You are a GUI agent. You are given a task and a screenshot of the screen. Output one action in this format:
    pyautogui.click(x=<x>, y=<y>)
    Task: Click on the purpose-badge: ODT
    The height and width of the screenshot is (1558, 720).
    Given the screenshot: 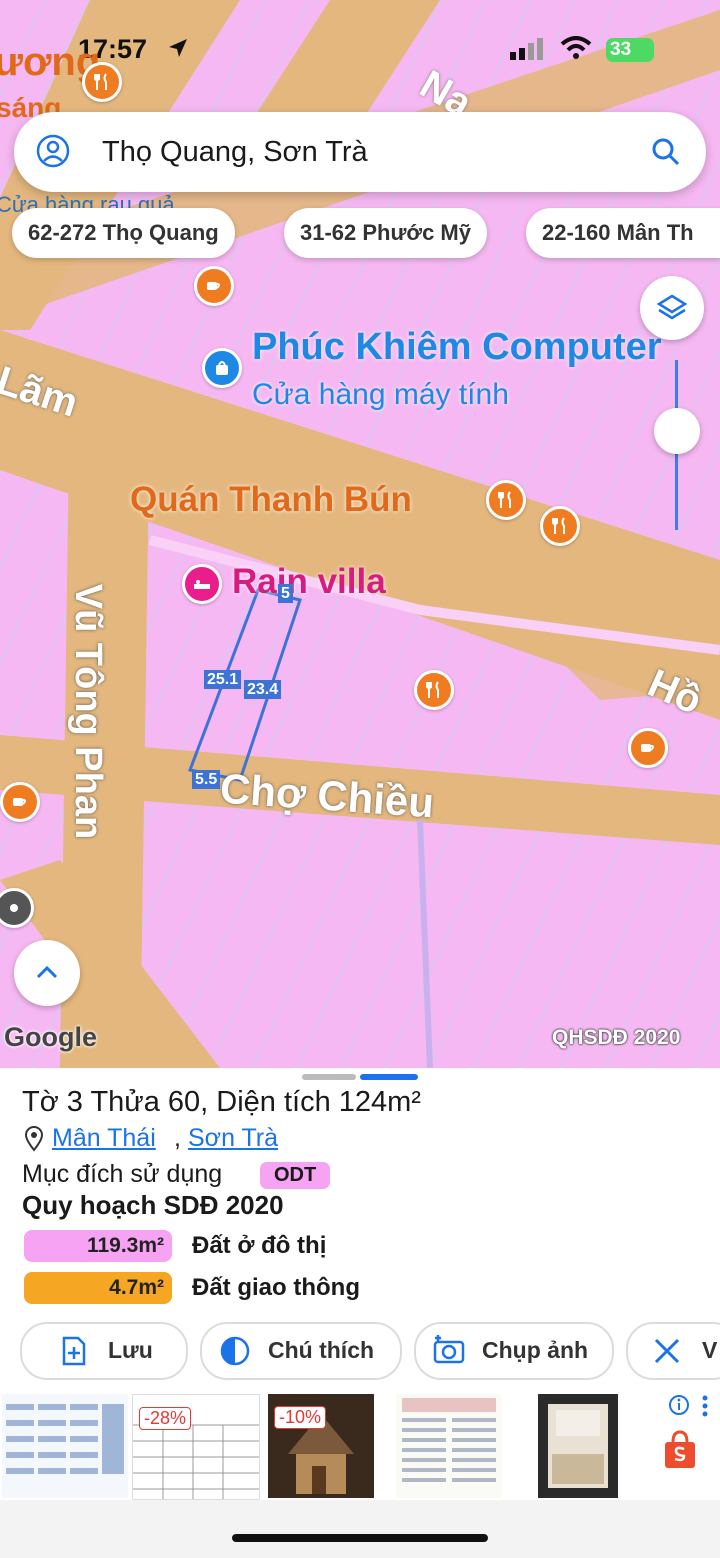 What is the action you would take?
    pyautogui.click(x=295, y=1175)
    